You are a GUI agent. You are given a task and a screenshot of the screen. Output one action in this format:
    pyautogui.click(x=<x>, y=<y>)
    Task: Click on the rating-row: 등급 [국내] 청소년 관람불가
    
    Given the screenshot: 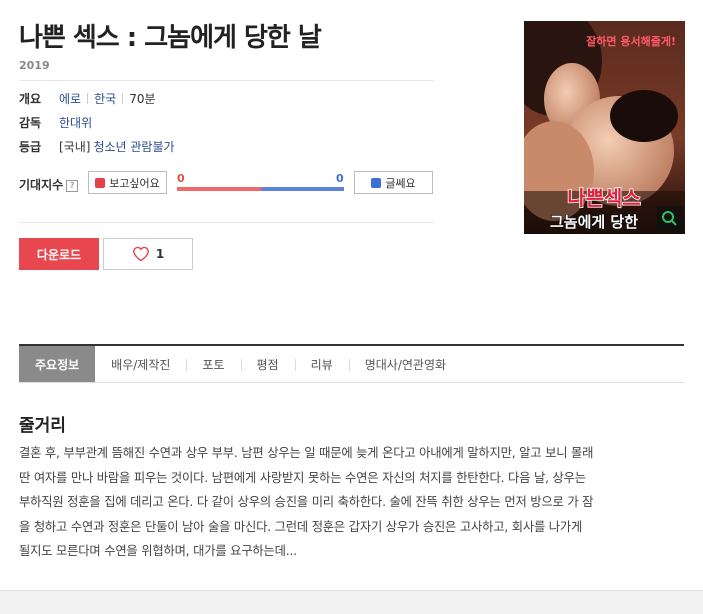 What is the action you would take?
    pyautogui.click(x=97, y=146)
    